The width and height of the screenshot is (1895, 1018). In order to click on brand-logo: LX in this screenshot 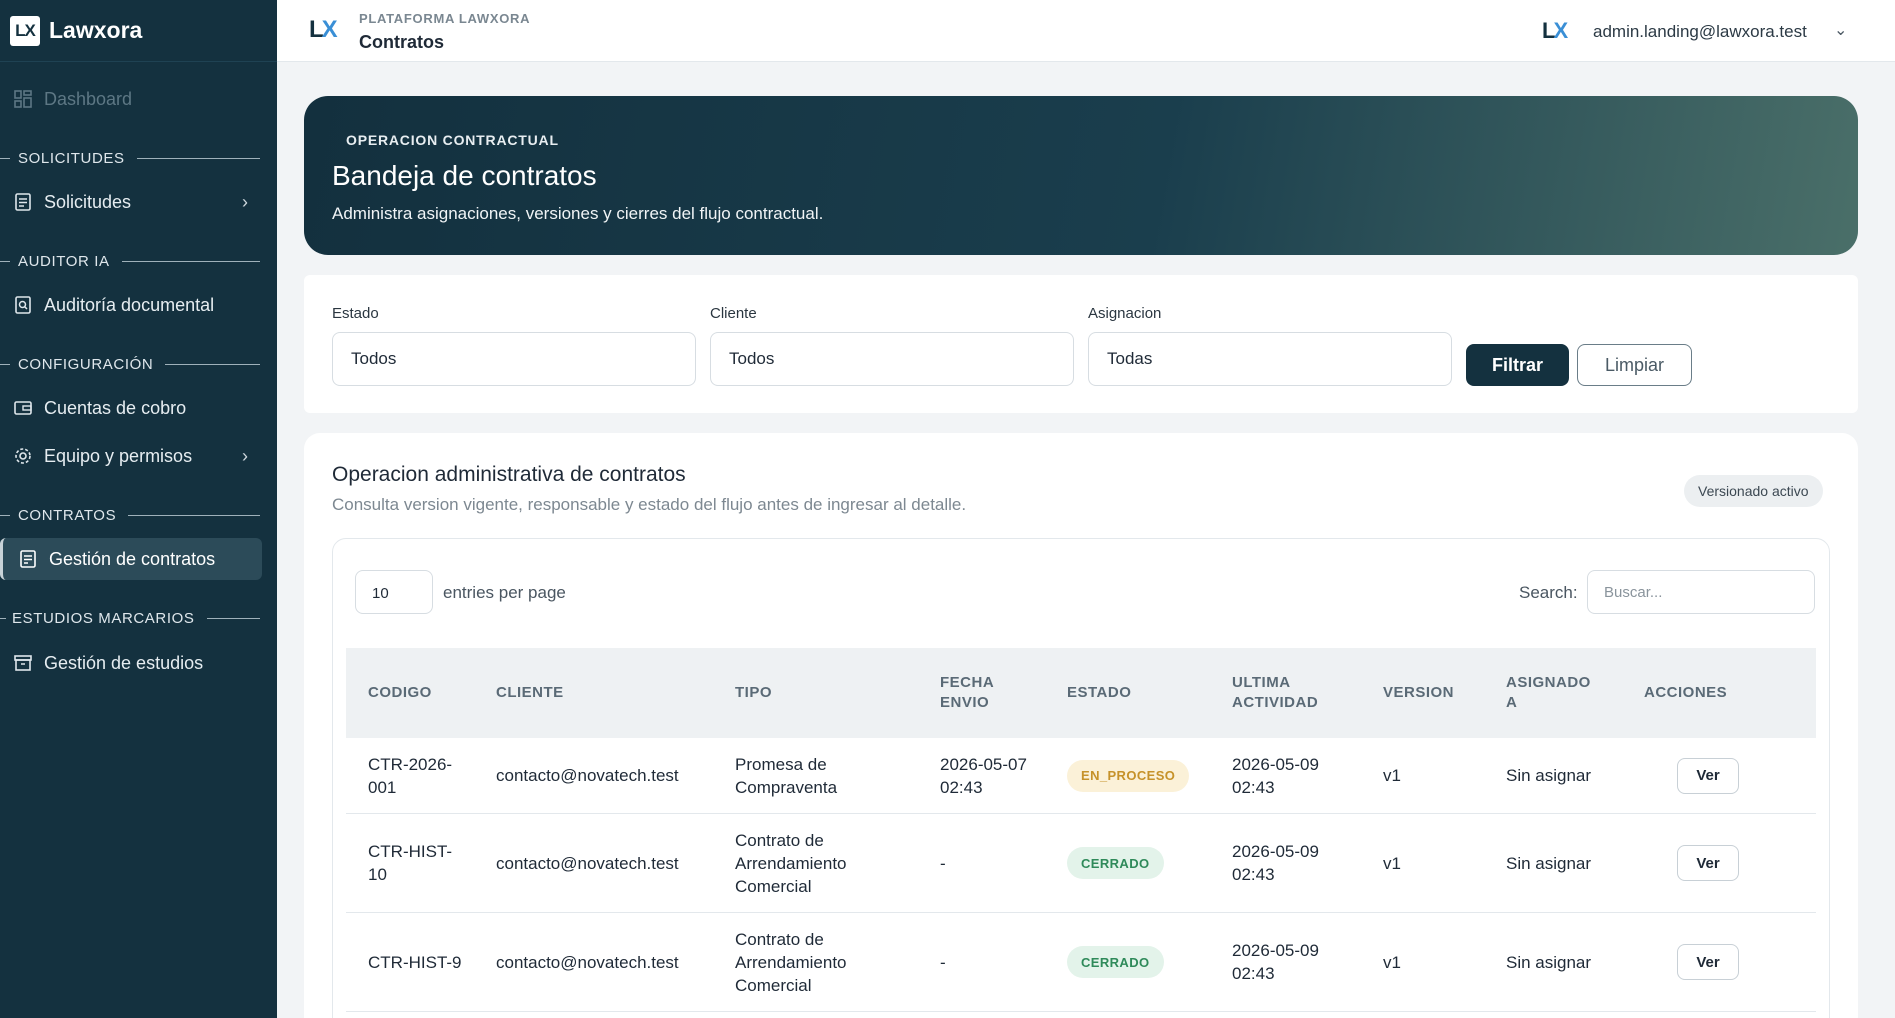, I will do `click(25, 30)`.